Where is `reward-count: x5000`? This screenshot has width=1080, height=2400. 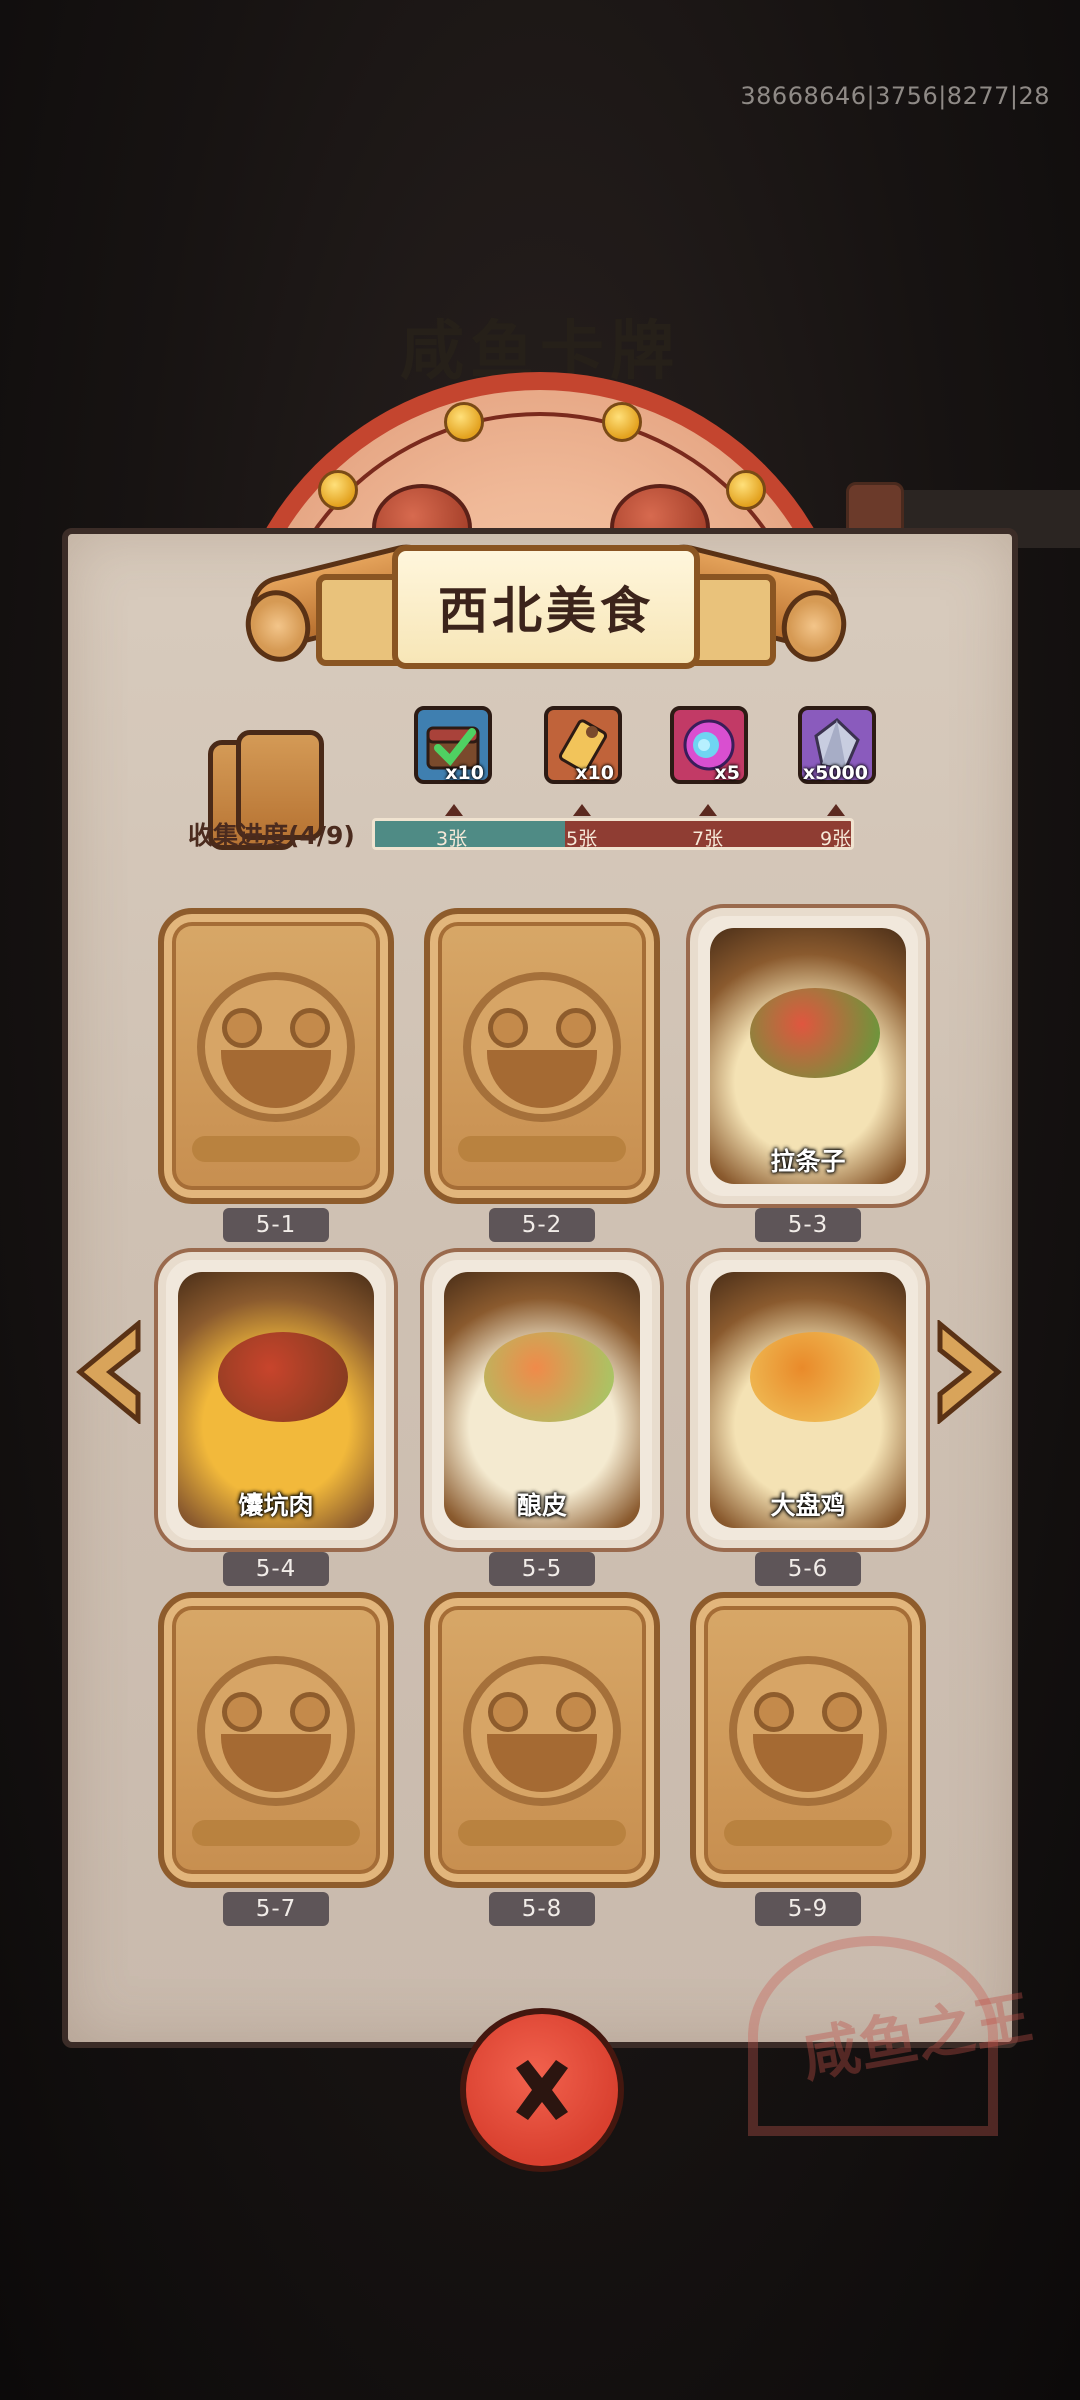 reward-count: x5000 is located at coordinates (835, 773).